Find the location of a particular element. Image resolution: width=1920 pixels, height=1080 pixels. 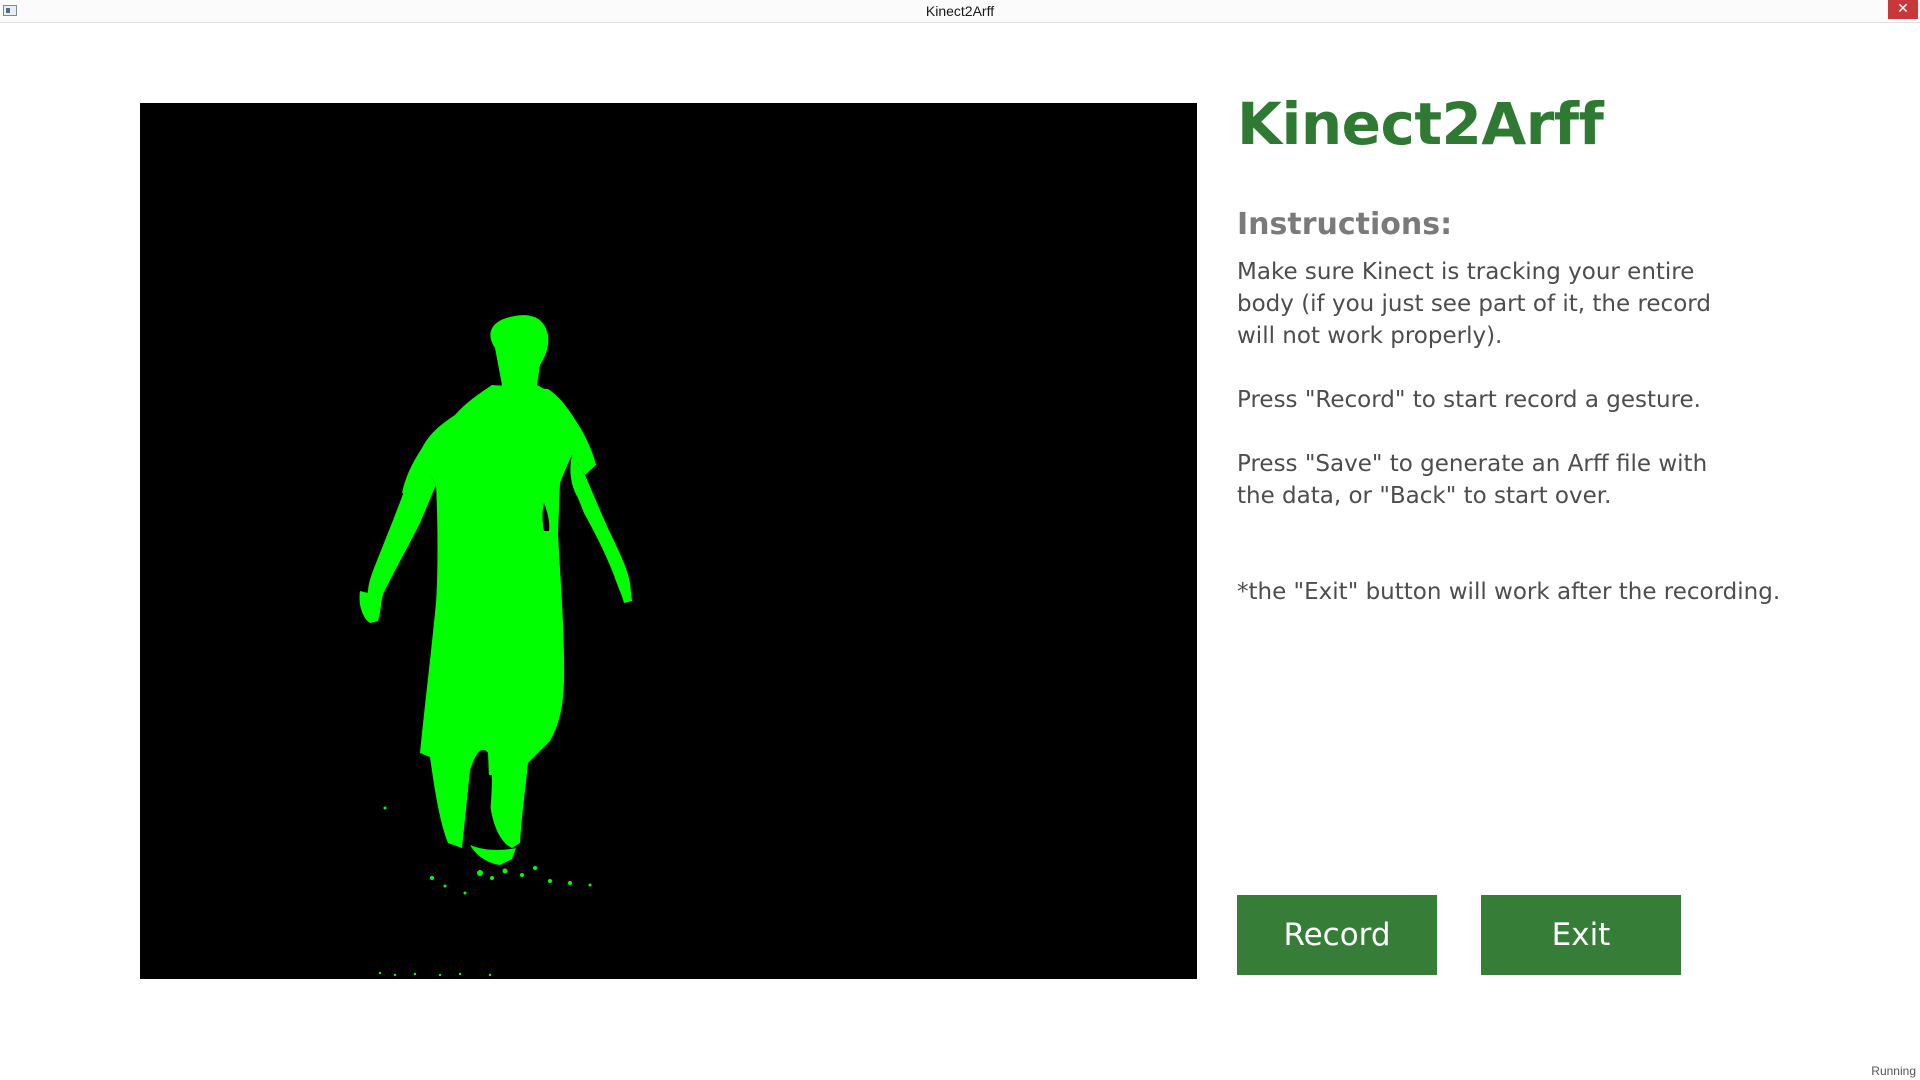

title-bar: Kinect2Arff ✕ is located at coordinates (960, 11).